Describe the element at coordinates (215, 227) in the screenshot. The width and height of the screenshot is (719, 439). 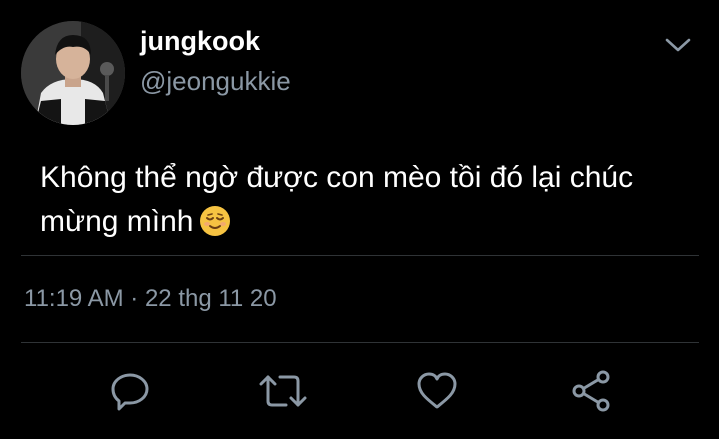
I see `relieved-face-emoji` at that location.